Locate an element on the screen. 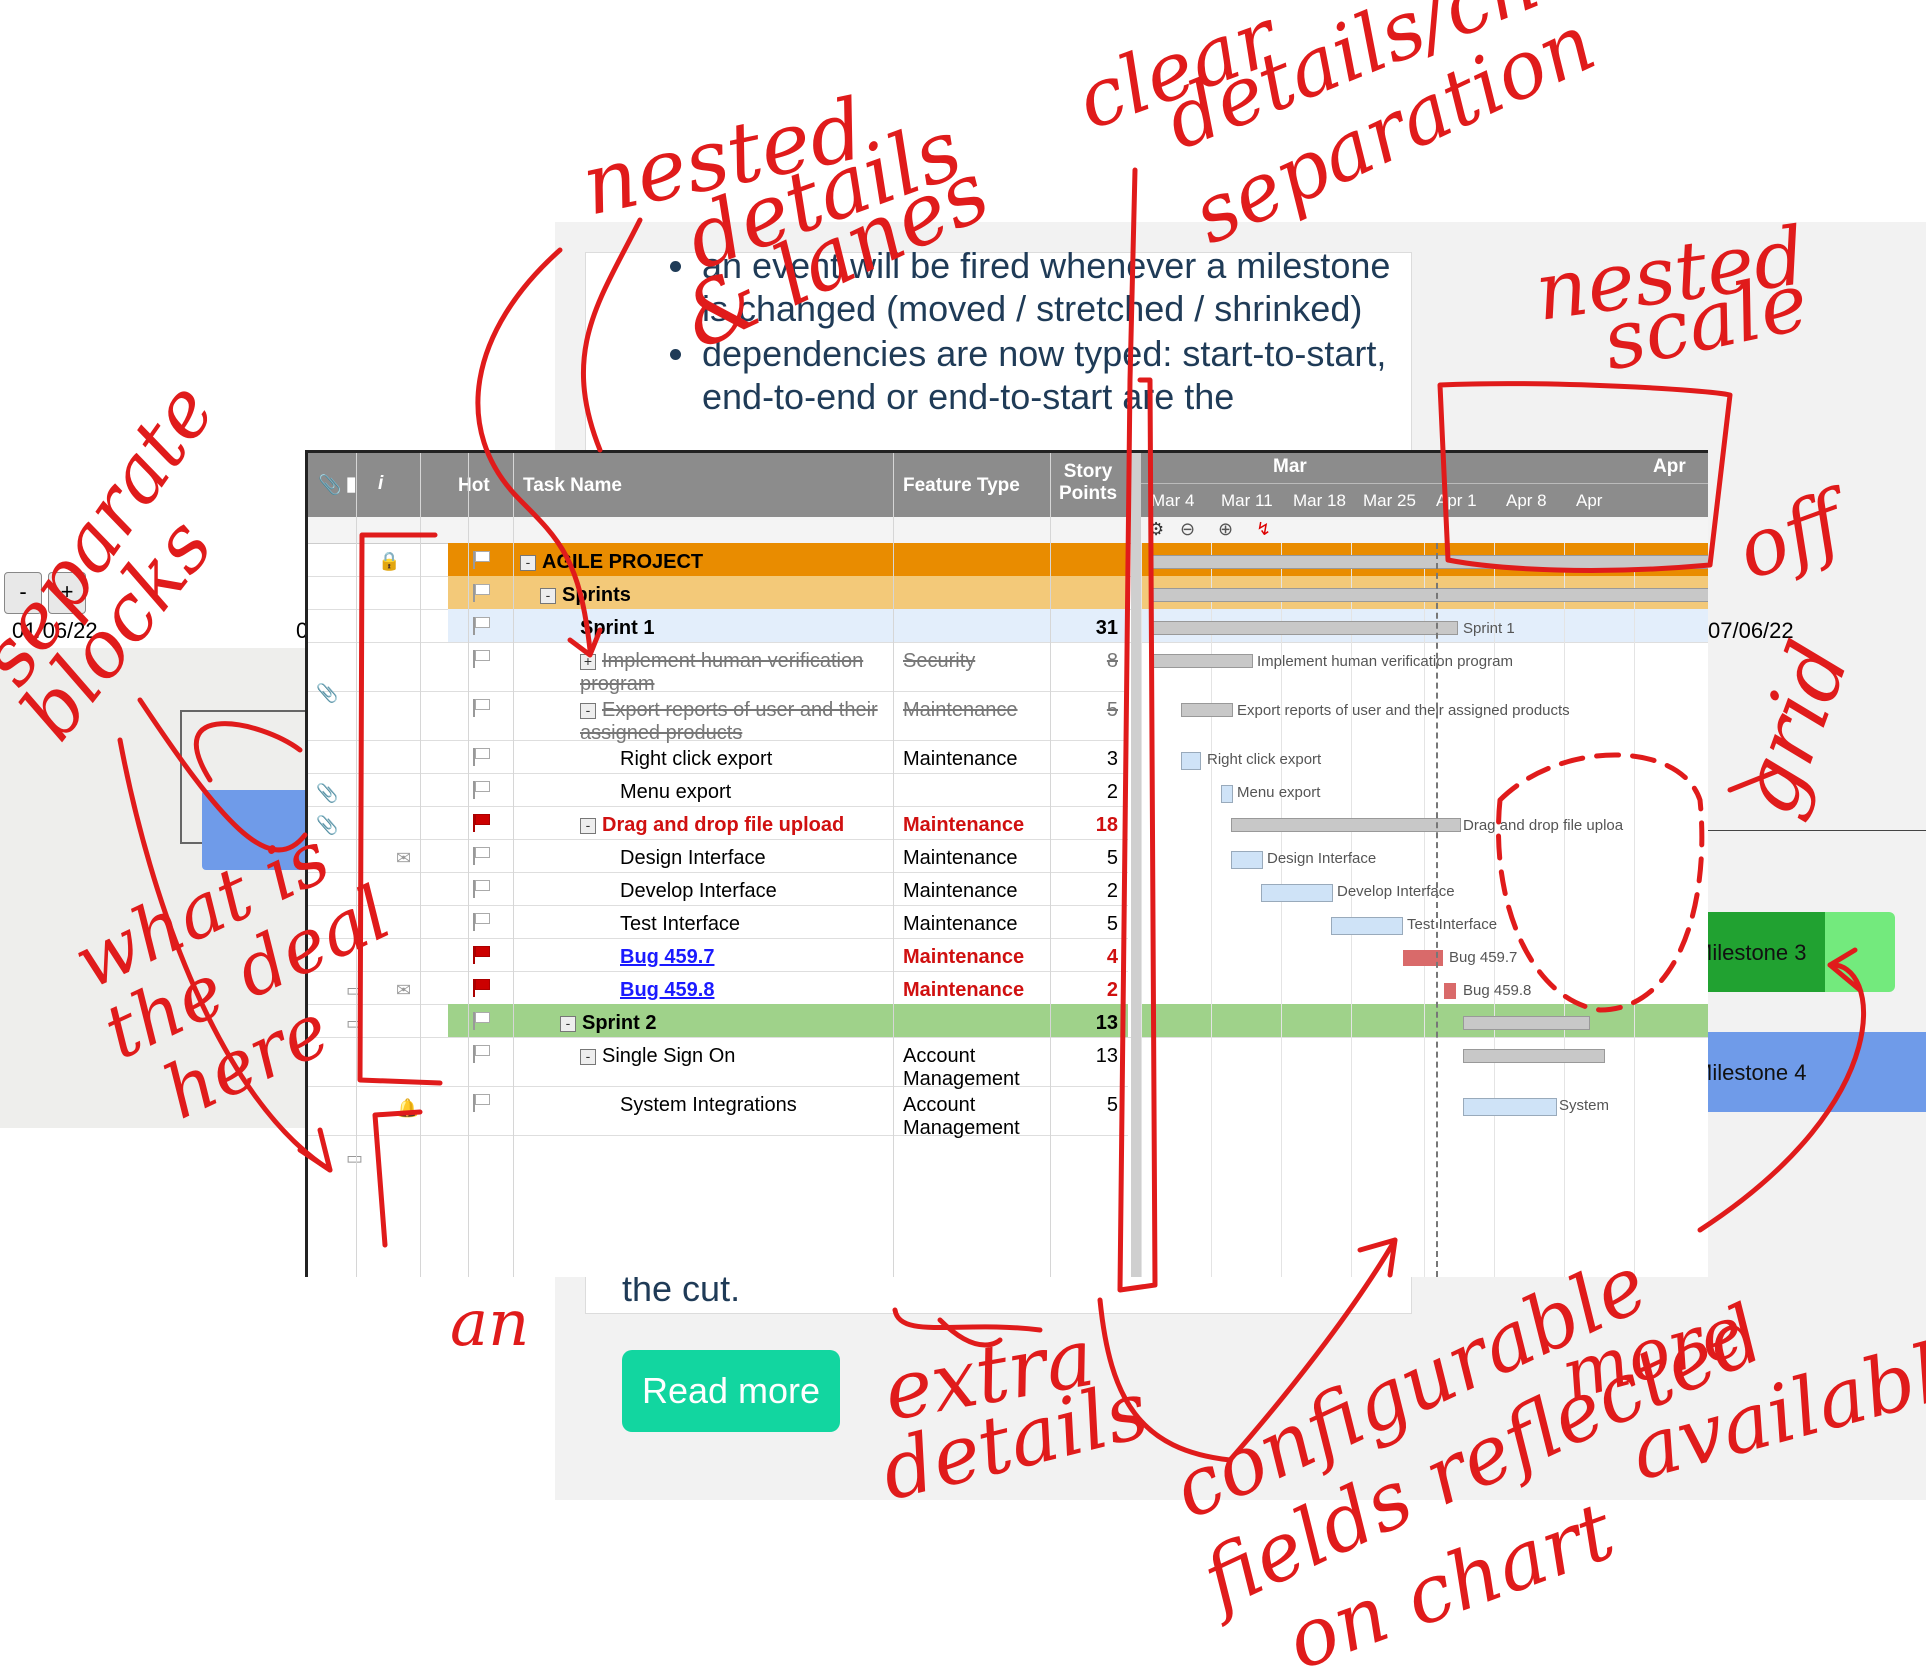  task-name: Menu export is located at coordinates (755, 792).